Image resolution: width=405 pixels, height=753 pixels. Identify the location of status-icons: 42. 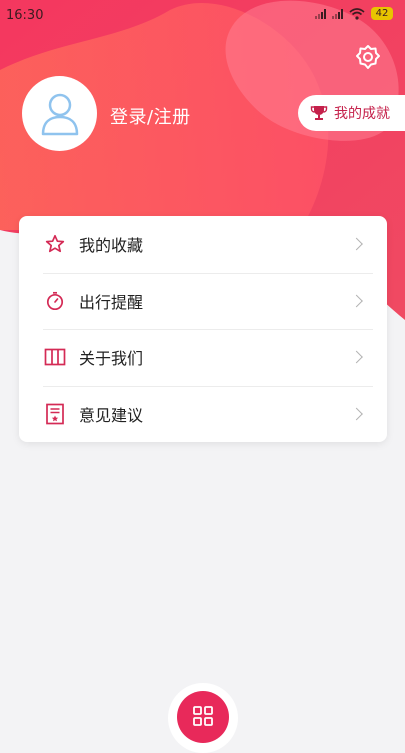
(354, 13).